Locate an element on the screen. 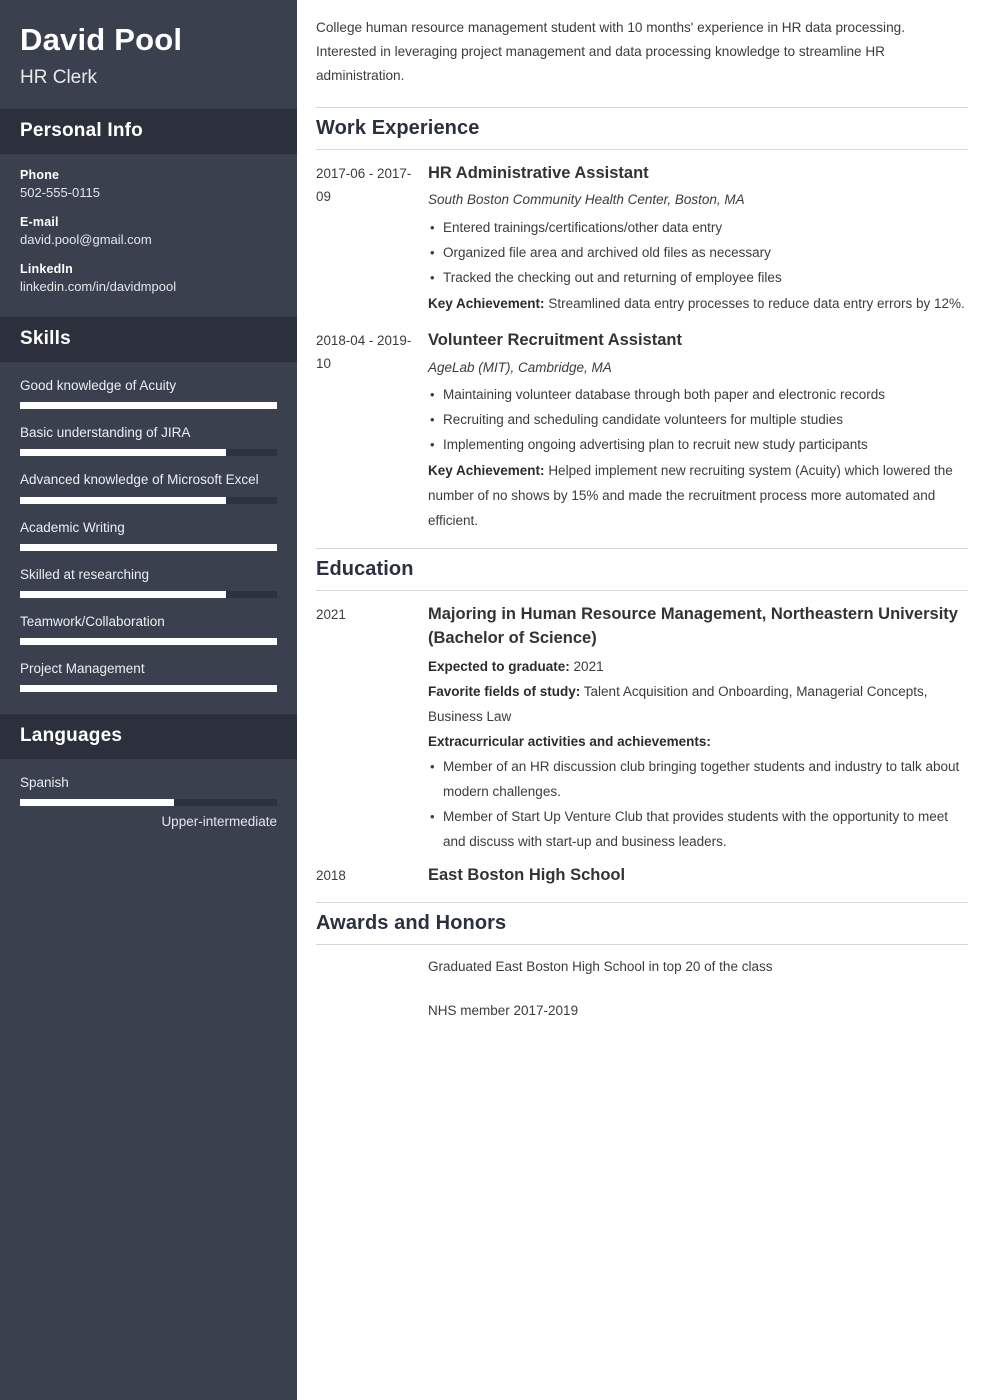 This screenshot has width=990, height=1400. info-value-linkedin: linkedin.com/in/davidmpool is located at coordinates (148, 287).